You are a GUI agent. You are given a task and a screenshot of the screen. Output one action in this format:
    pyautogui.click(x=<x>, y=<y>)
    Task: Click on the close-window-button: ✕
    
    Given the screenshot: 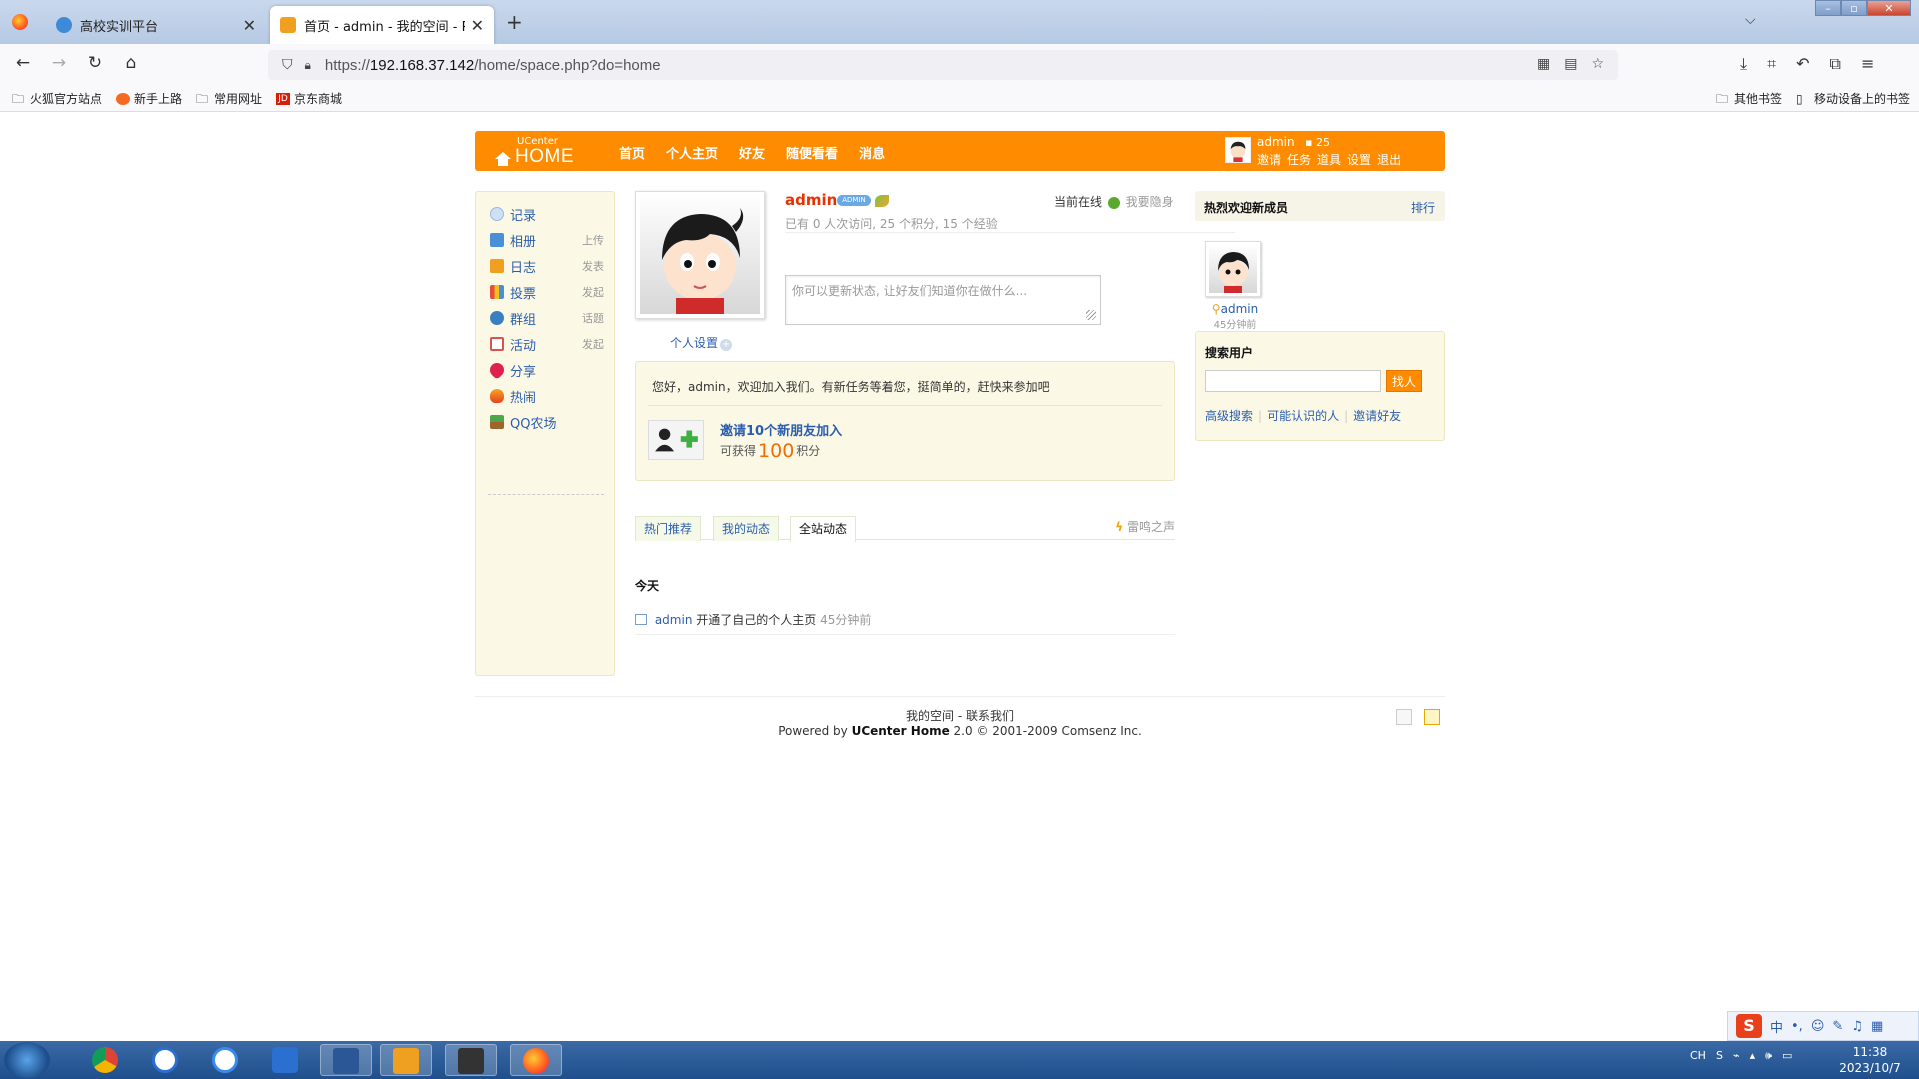 What is the action you would take?
    pyautogui.click(x=1889, y=8)
    